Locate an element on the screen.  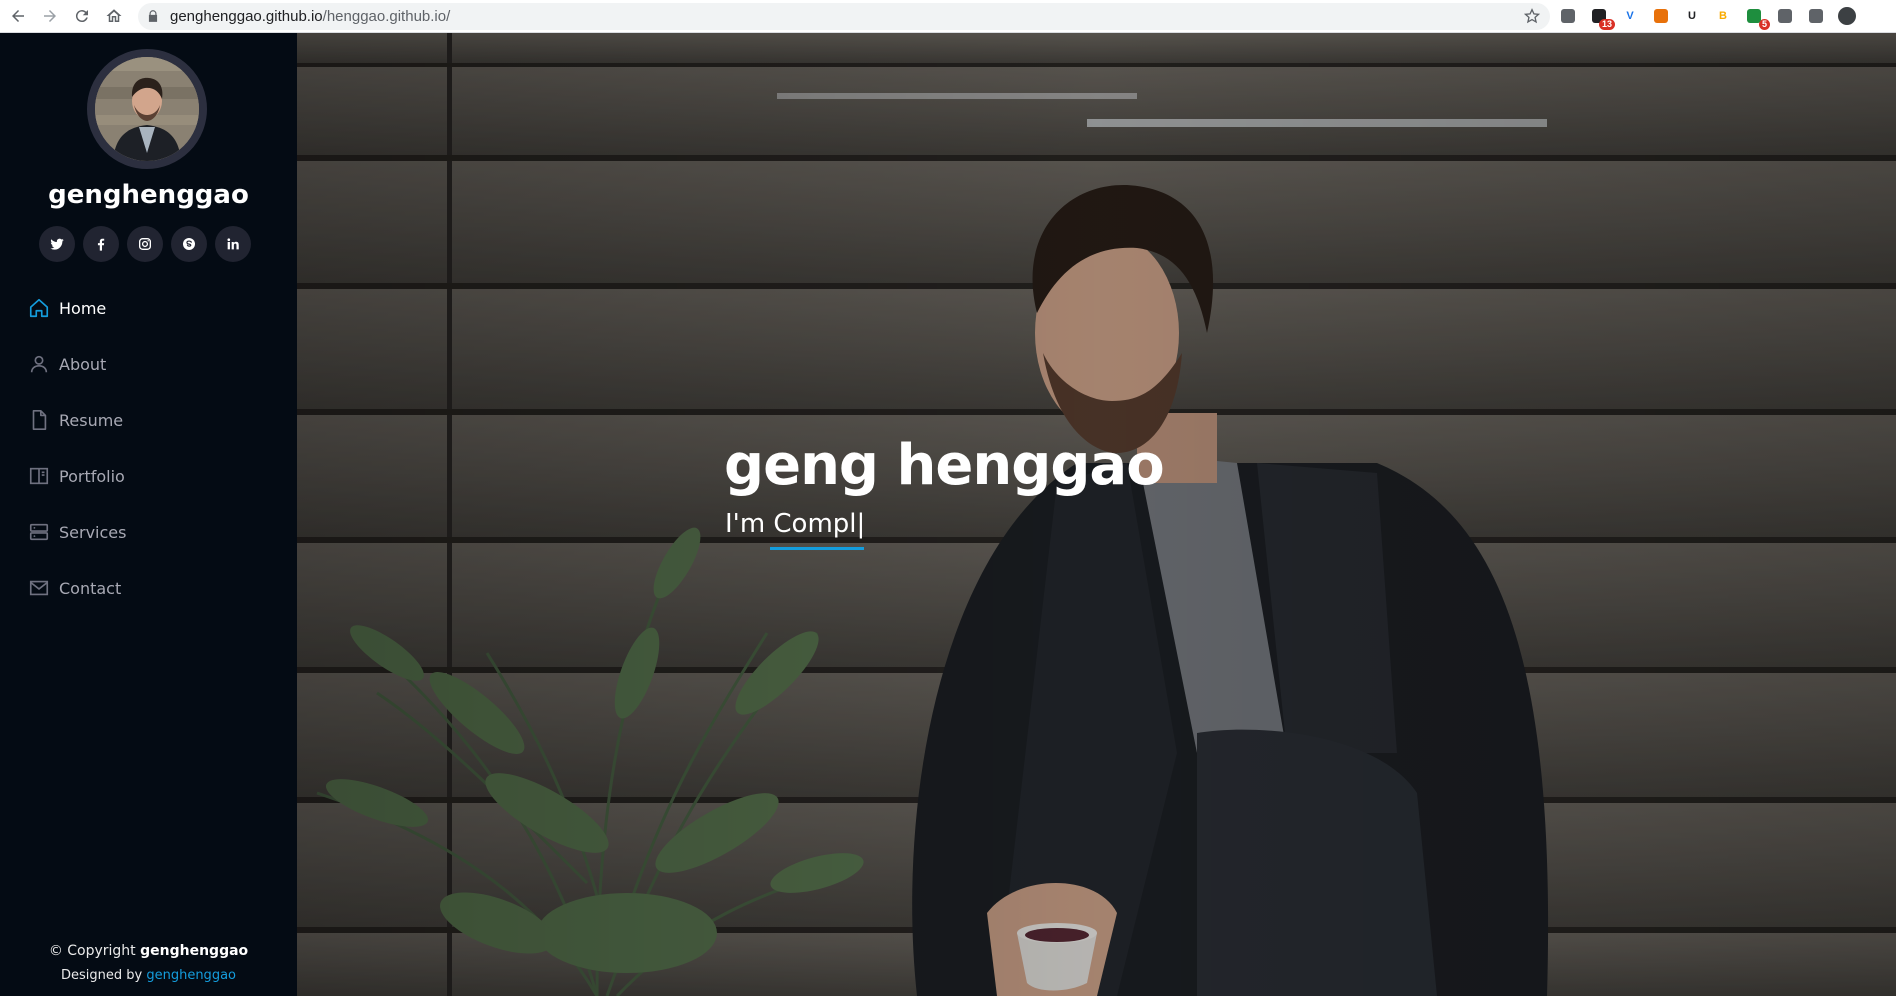
book-icon is located at coordinates (39, 476).